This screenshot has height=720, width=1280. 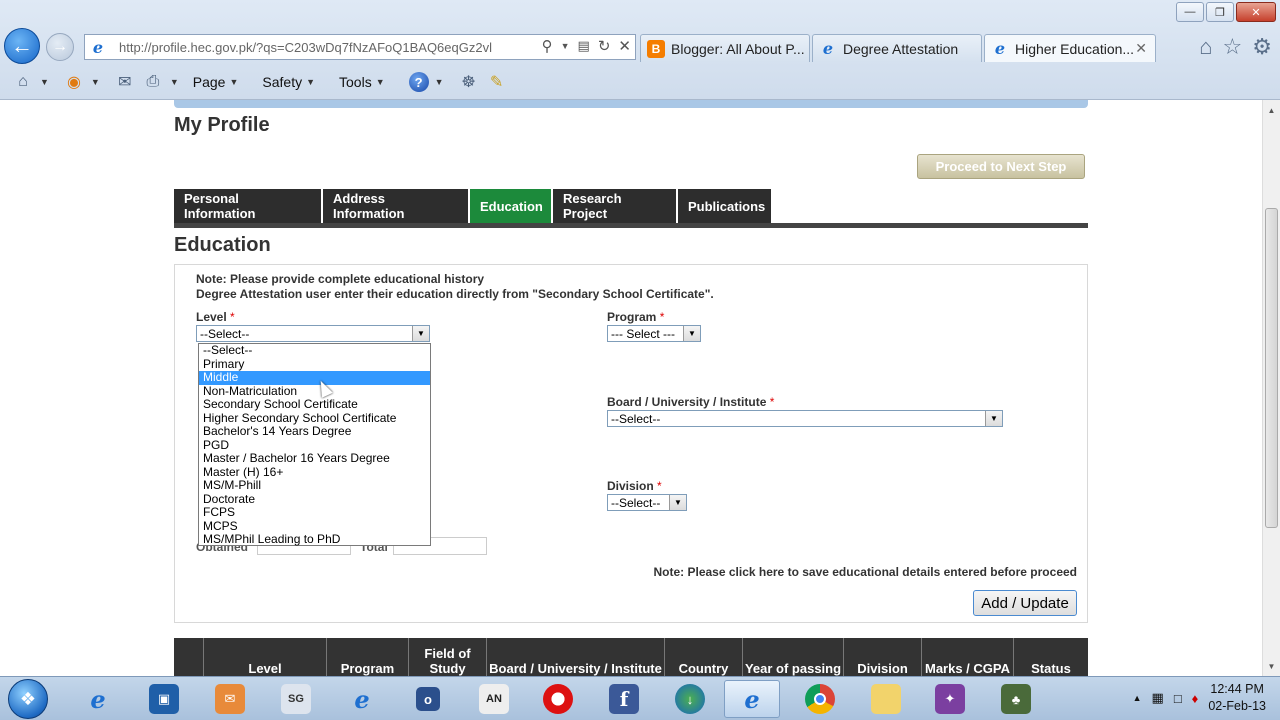 What do you see at coordinates (1262, 47) in the screenshot?
I see `settings-gear-icon: ⚙` at bounding box center [1262, 47].